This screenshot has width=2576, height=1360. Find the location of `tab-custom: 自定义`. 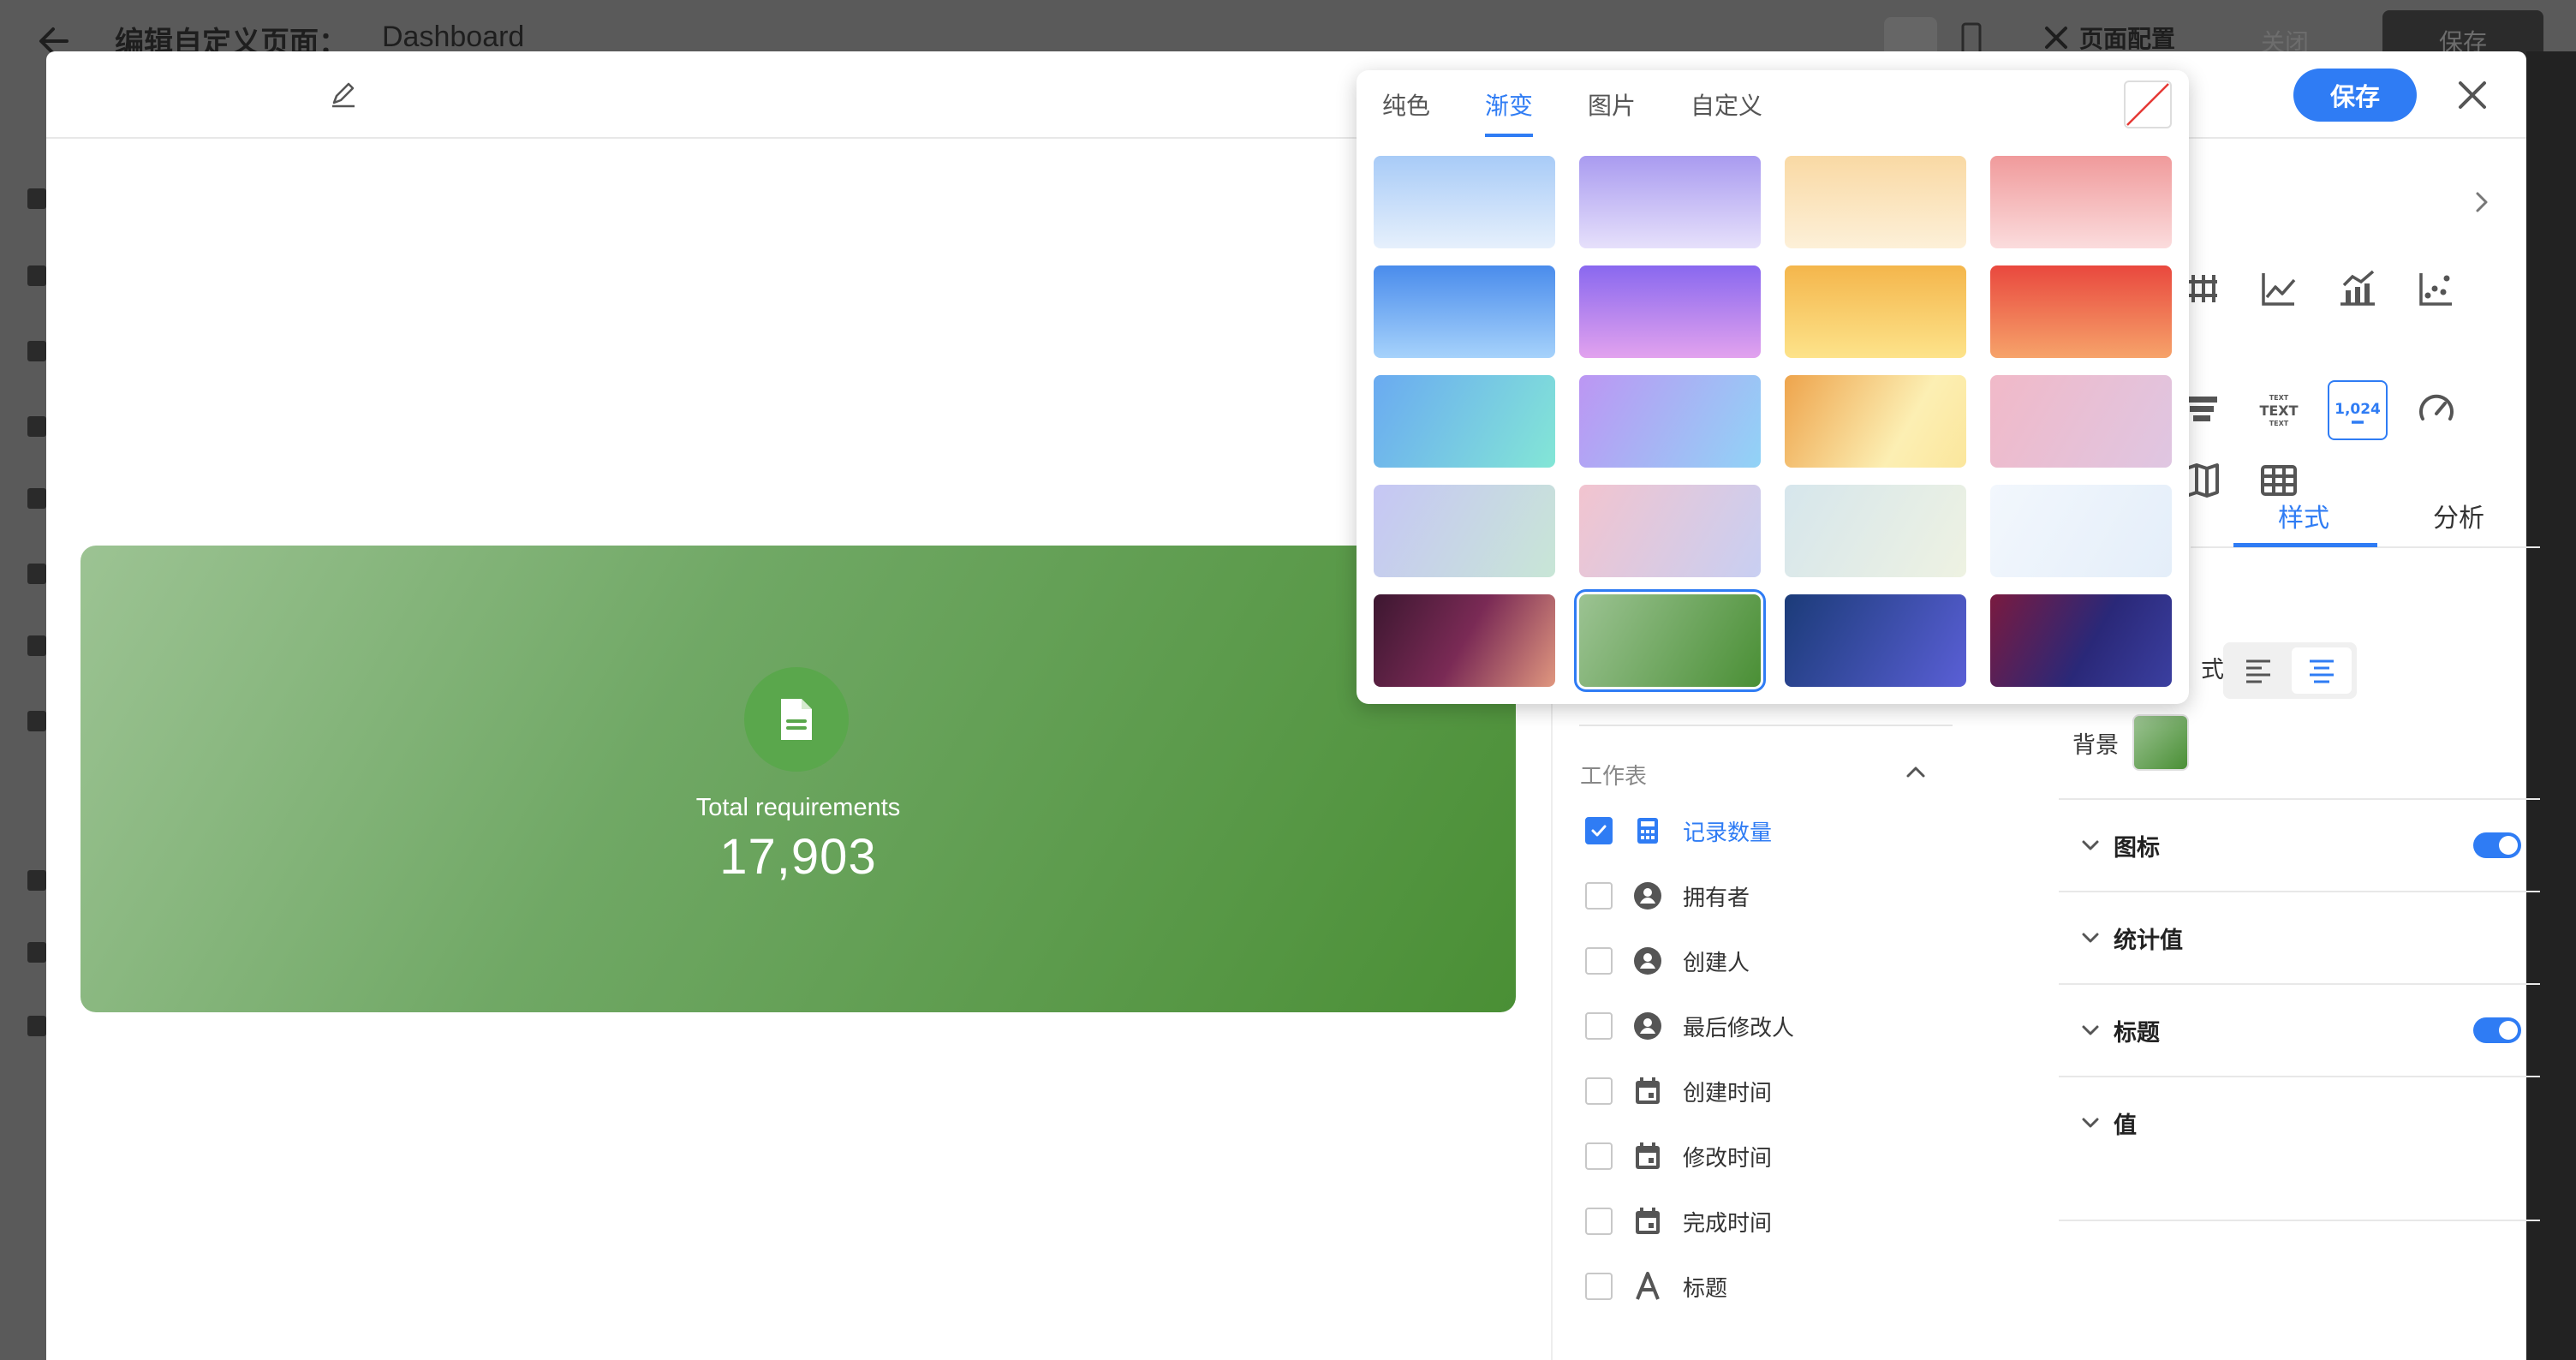

tab-custom: 自定义 is located at coordinates (1726, 104).